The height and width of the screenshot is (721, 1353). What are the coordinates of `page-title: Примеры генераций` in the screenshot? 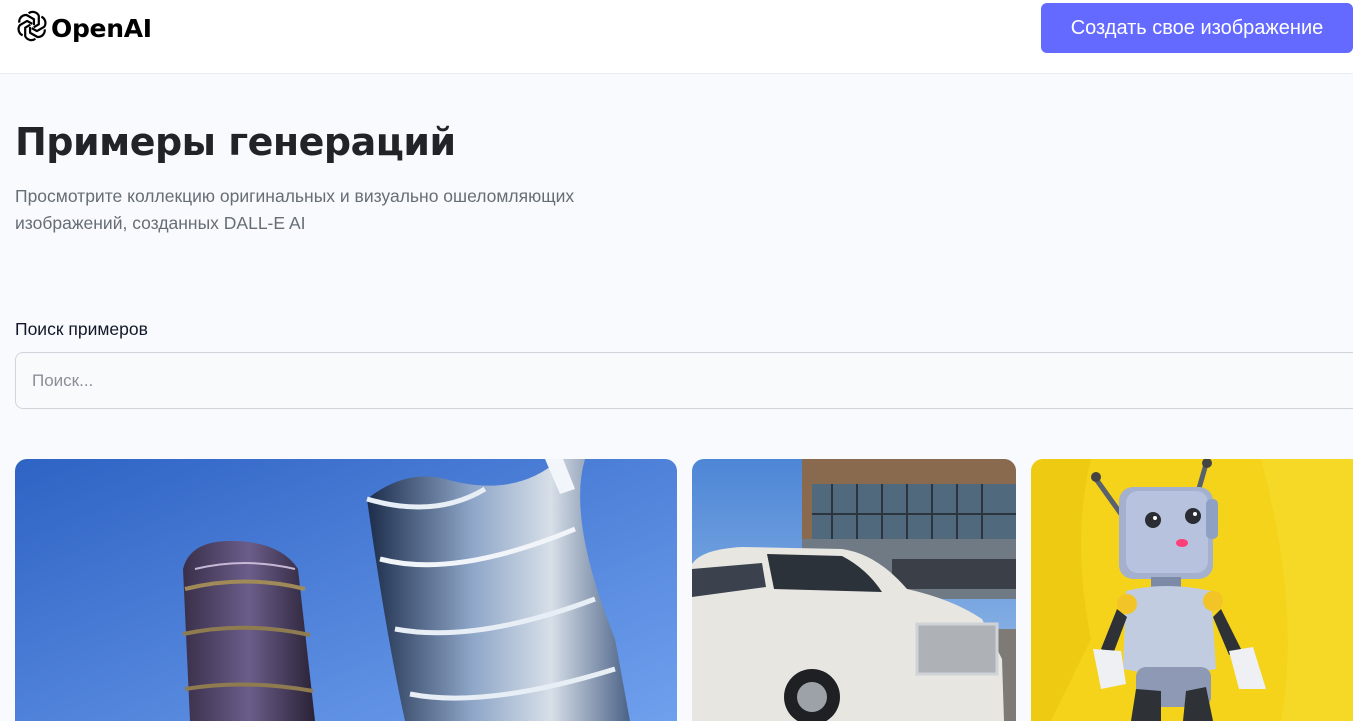 It's located at (235, 142).